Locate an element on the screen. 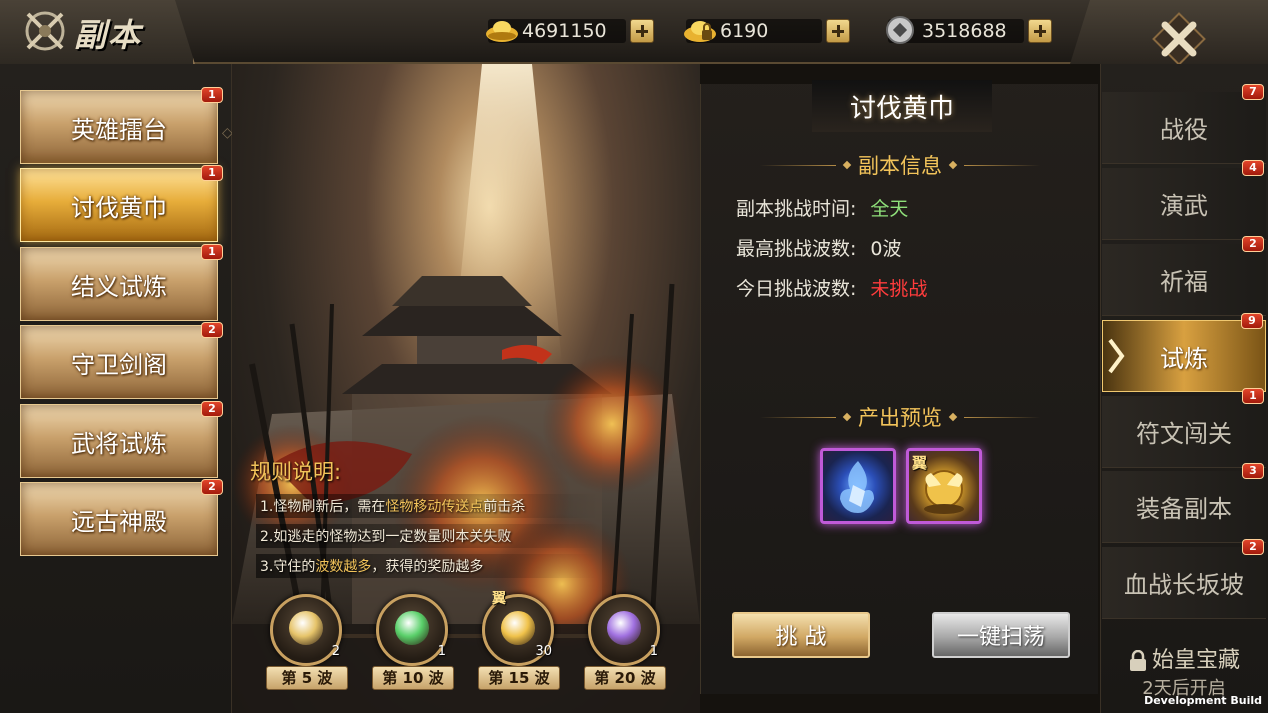 The width and height of the screenshot is (1268, 713). locked-treasure: 始皇宝藏 2天后开启 is located at coordinates (1184, 671).